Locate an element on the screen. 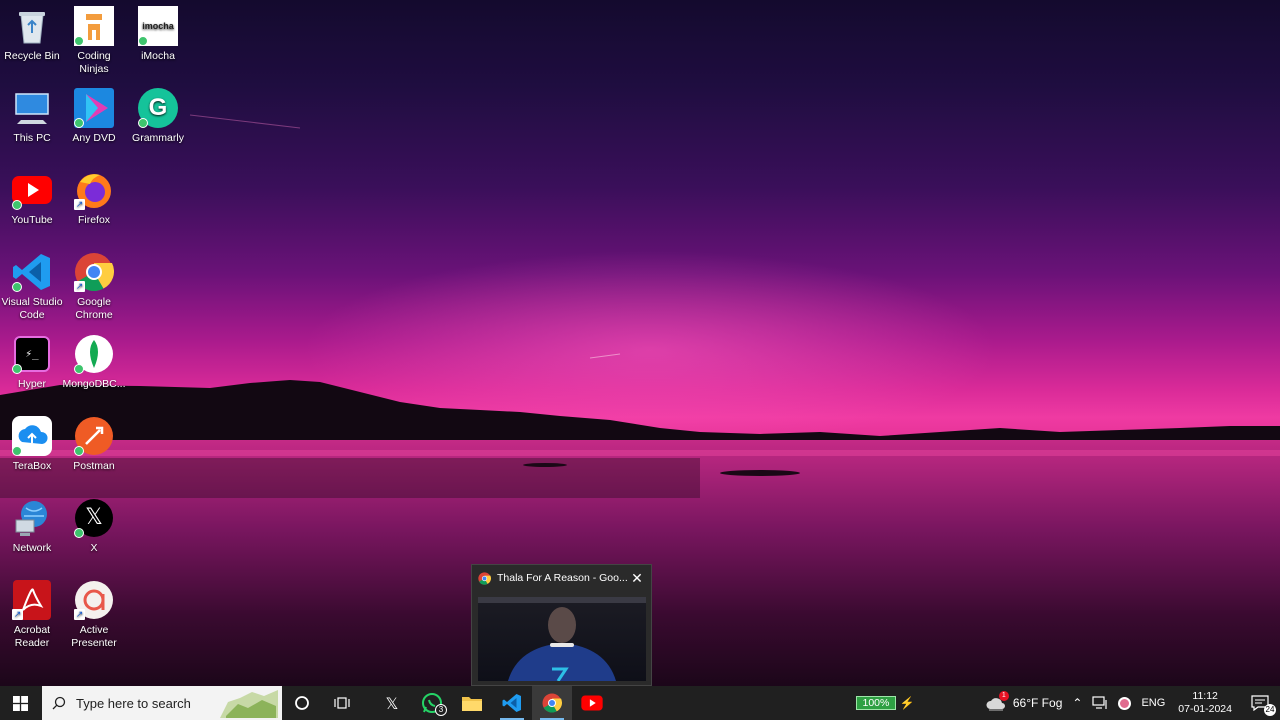 The image size is (1280, 720). notification-count: 24 is located at coordinates (1270, 710).